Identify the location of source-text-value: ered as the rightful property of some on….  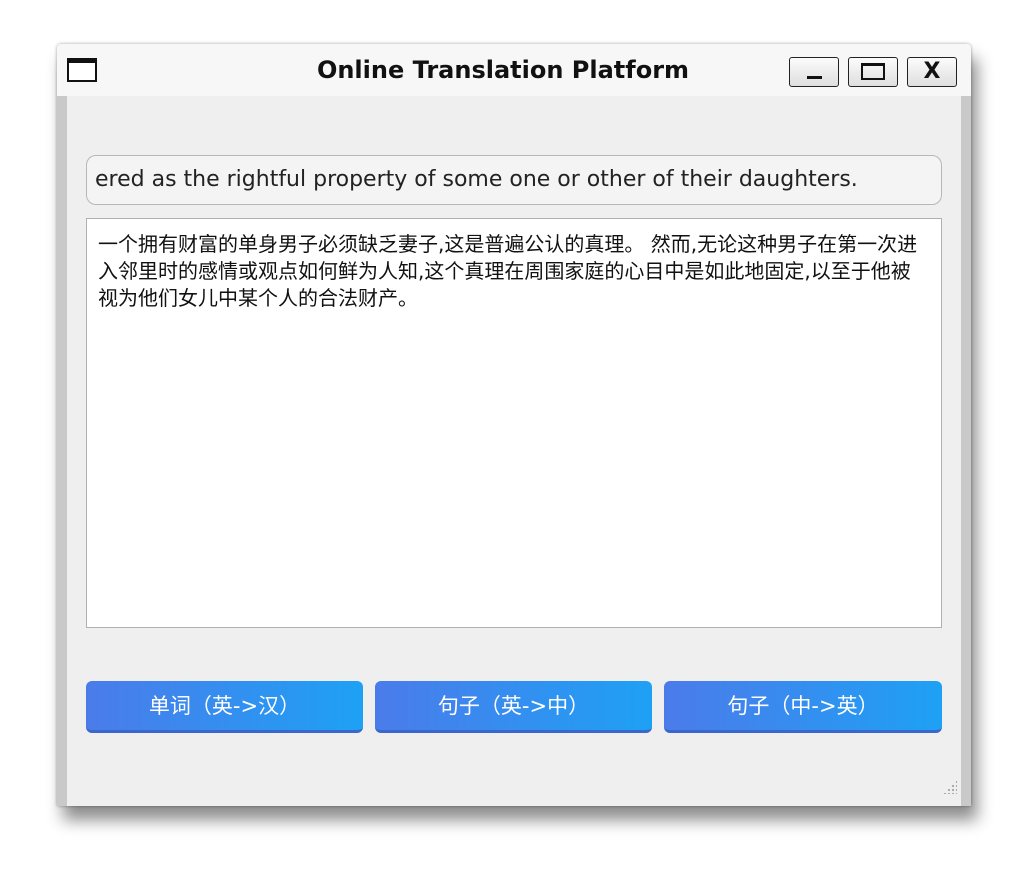
(476, 179).